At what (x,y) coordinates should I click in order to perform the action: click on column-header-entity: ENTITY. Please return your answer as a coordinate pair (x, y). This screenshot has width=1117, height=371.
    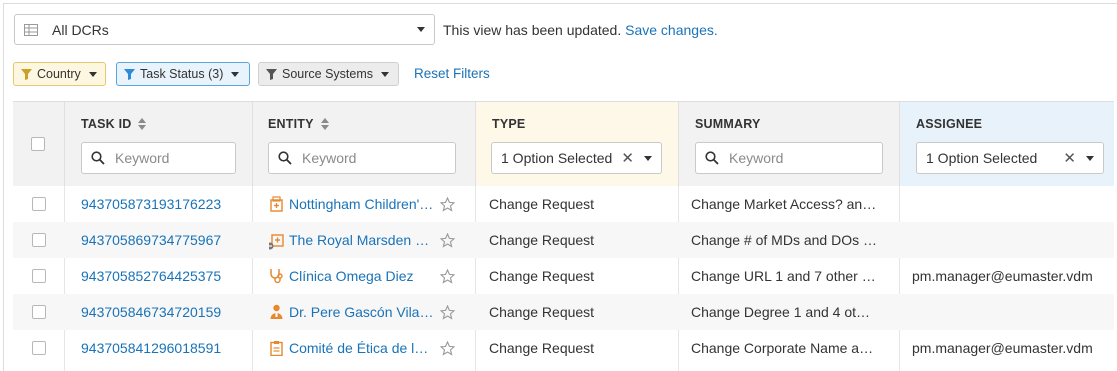
    Looking at the image, I should click on (298, 124).